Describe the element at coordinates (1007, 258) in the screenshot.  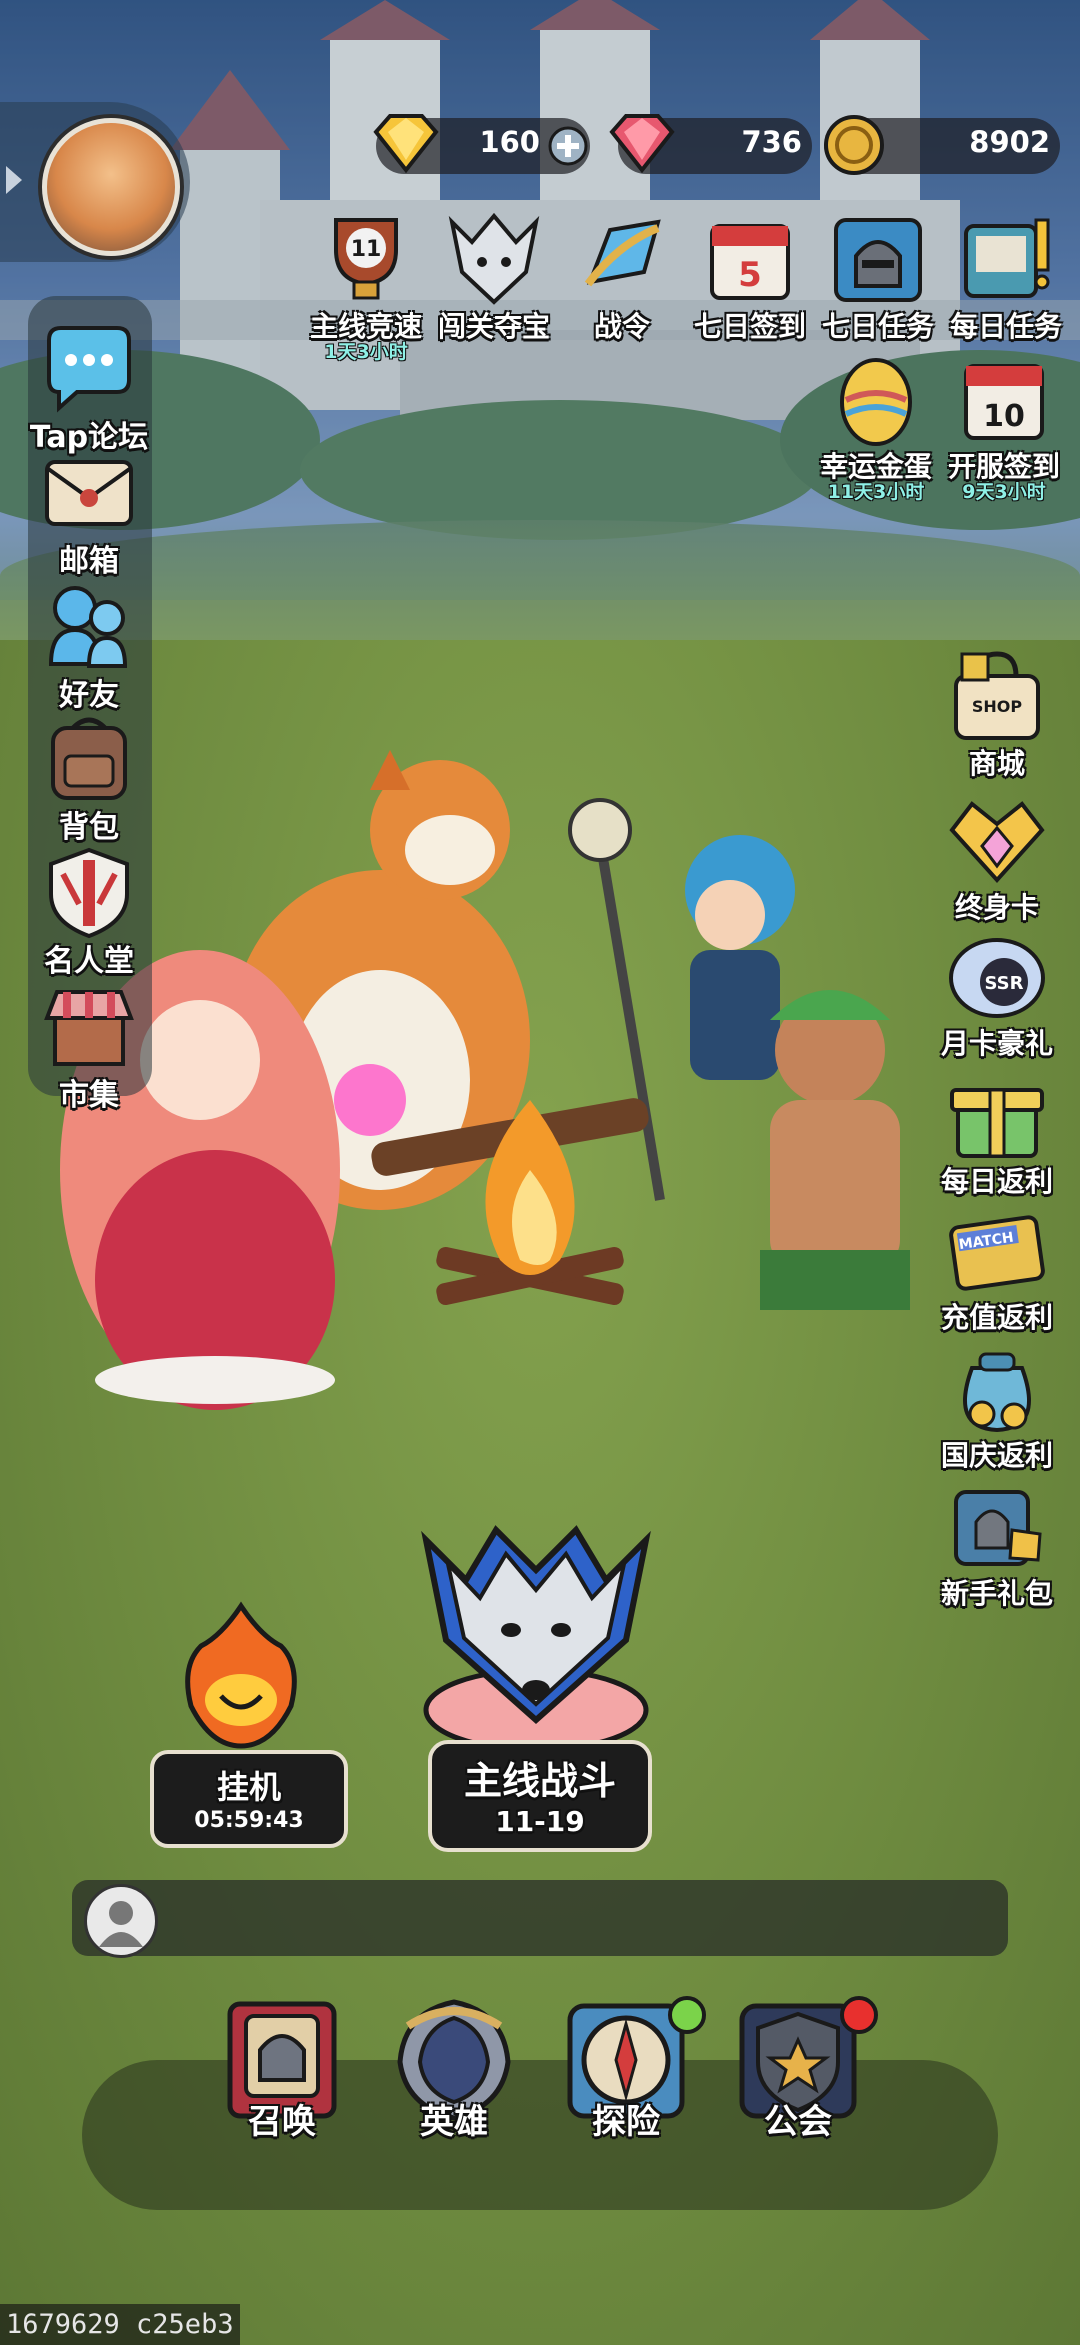
I see `task-book-icon` at that location.